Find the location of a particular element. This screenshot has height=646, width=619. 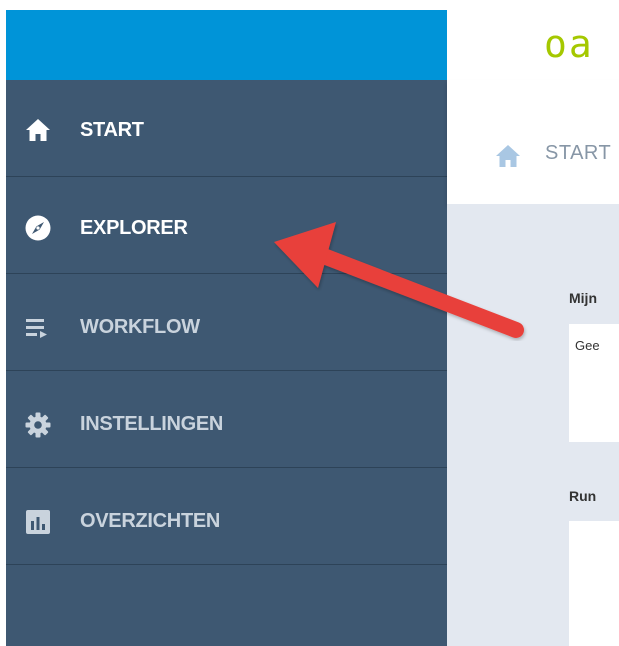

sidebar-item-instellingen: INSTELLINGEN is located at coordinates (226, 419).